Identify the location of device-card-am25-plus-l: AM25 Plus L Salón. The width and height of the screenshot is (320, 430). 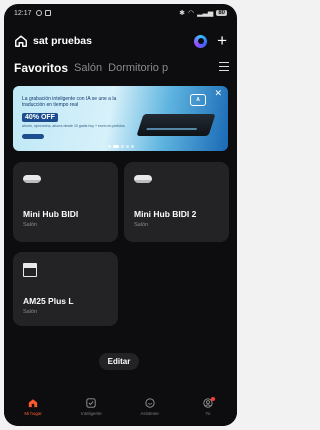
(65, 289).